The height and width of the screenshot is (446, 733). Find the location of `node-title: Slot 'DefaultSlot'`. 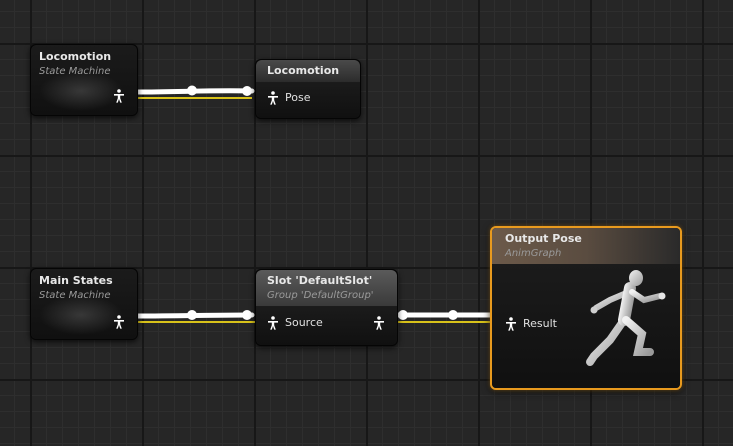

node-title: Slot 'DefaultSlot' is located at coordinates (320, 280).